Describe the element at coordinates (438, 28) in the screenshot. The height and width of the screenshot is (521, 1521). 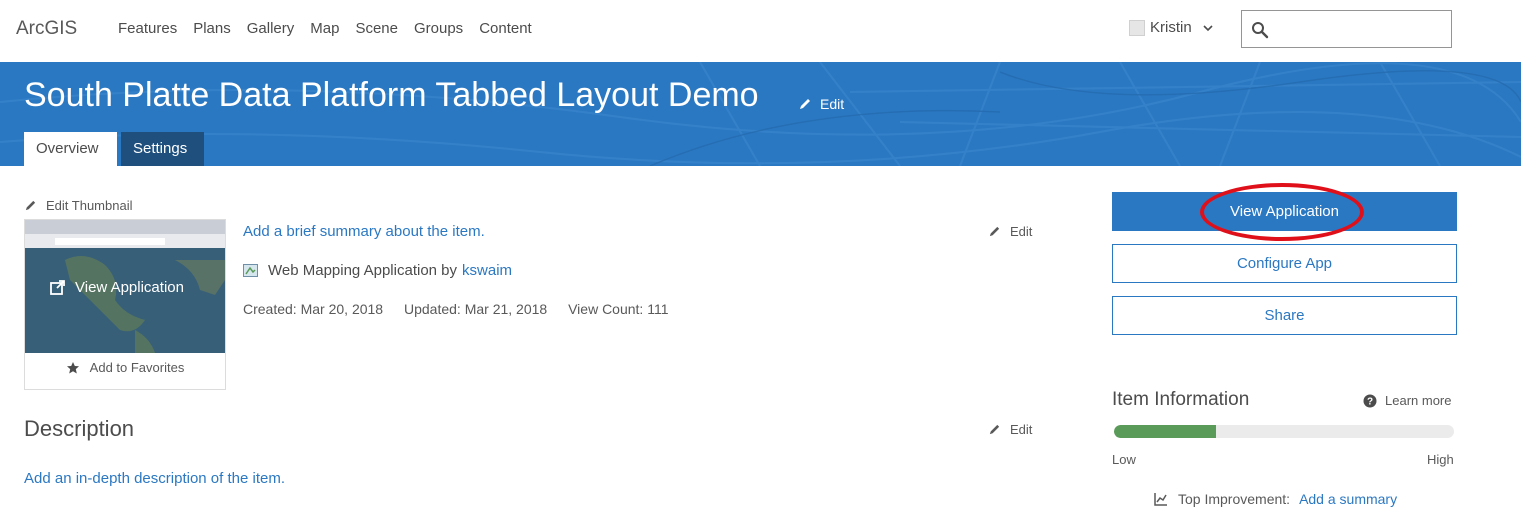
I see `nav-groups: Groups` at that location.